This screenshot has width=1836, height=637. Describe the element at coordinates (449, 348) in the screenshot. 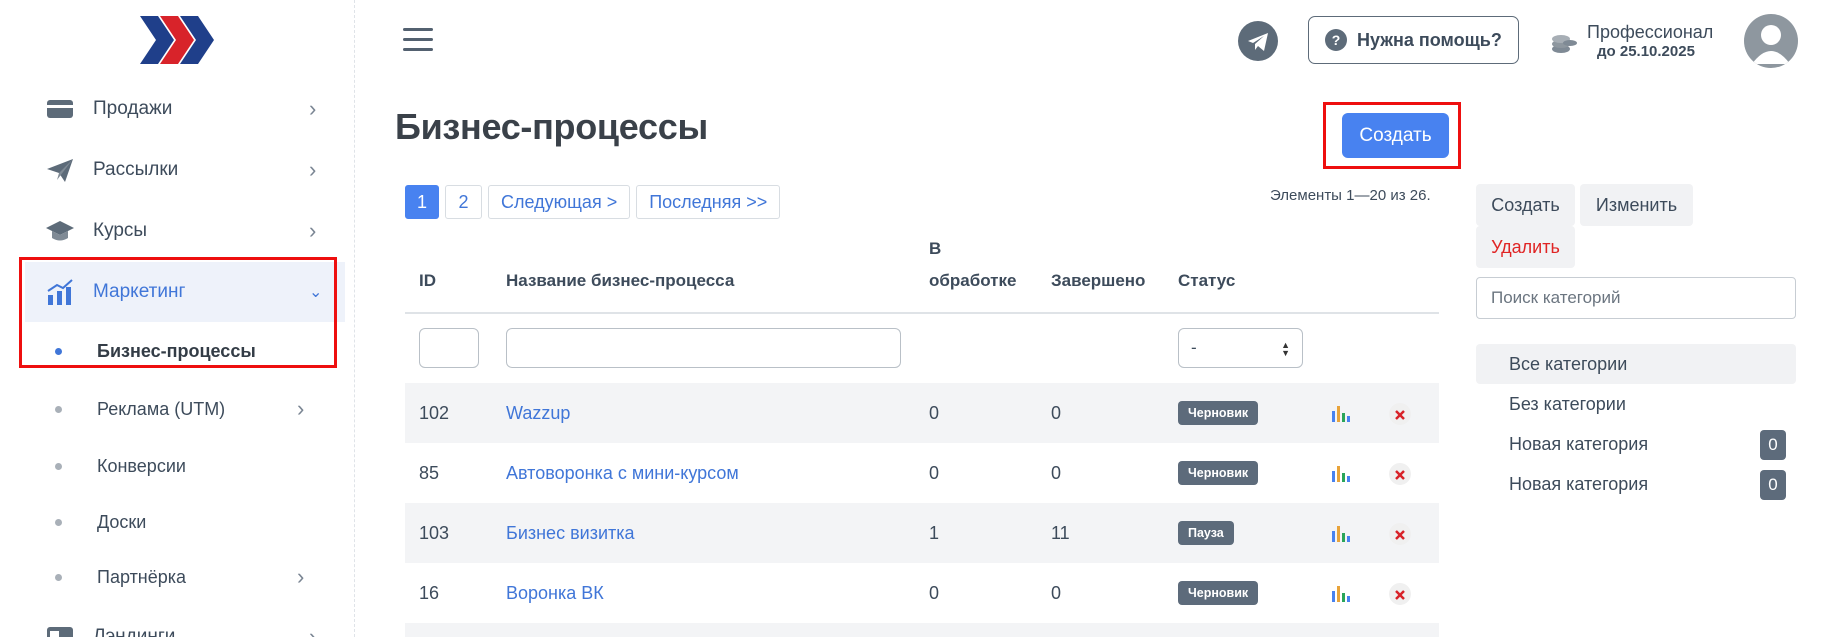

I see `id-filter-input` at that location.